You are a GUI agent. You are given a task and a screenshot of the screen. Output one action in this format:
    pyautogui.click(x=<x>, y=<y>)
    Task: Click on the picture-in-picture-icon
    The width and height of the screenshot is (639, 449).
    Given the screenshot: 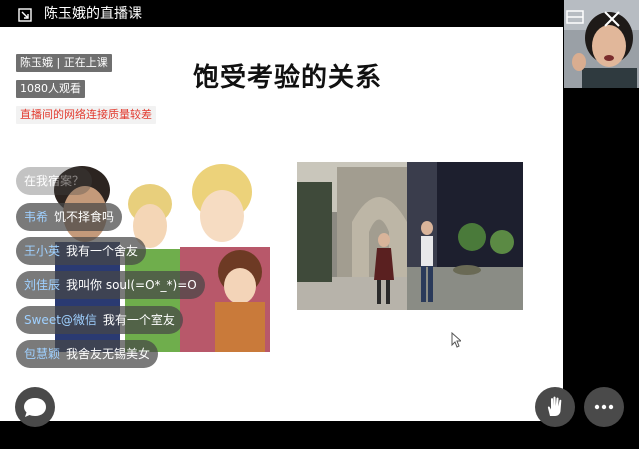 What is the action you would take?
    pyautogui.click(x=575, y=17)
    